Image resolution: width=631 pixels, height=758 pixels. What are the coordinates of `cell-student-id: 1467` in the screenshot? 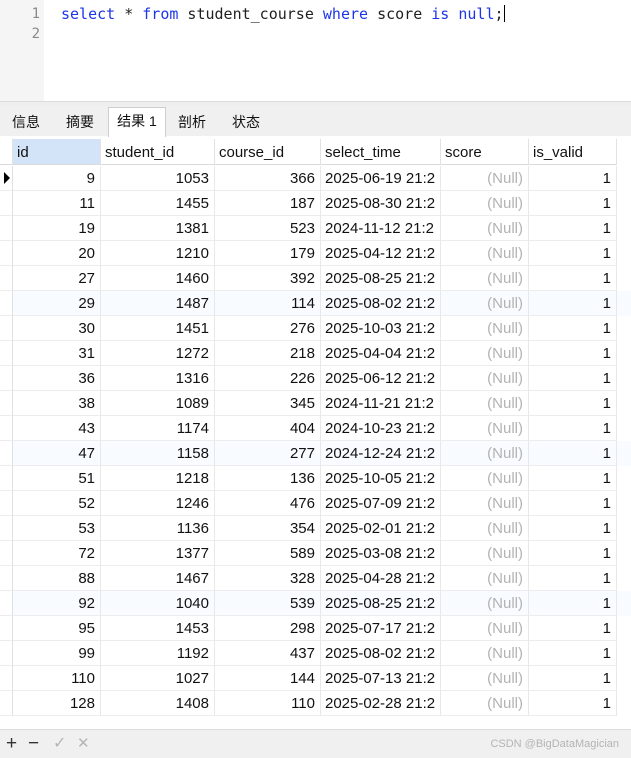 It's located at (158, 578).